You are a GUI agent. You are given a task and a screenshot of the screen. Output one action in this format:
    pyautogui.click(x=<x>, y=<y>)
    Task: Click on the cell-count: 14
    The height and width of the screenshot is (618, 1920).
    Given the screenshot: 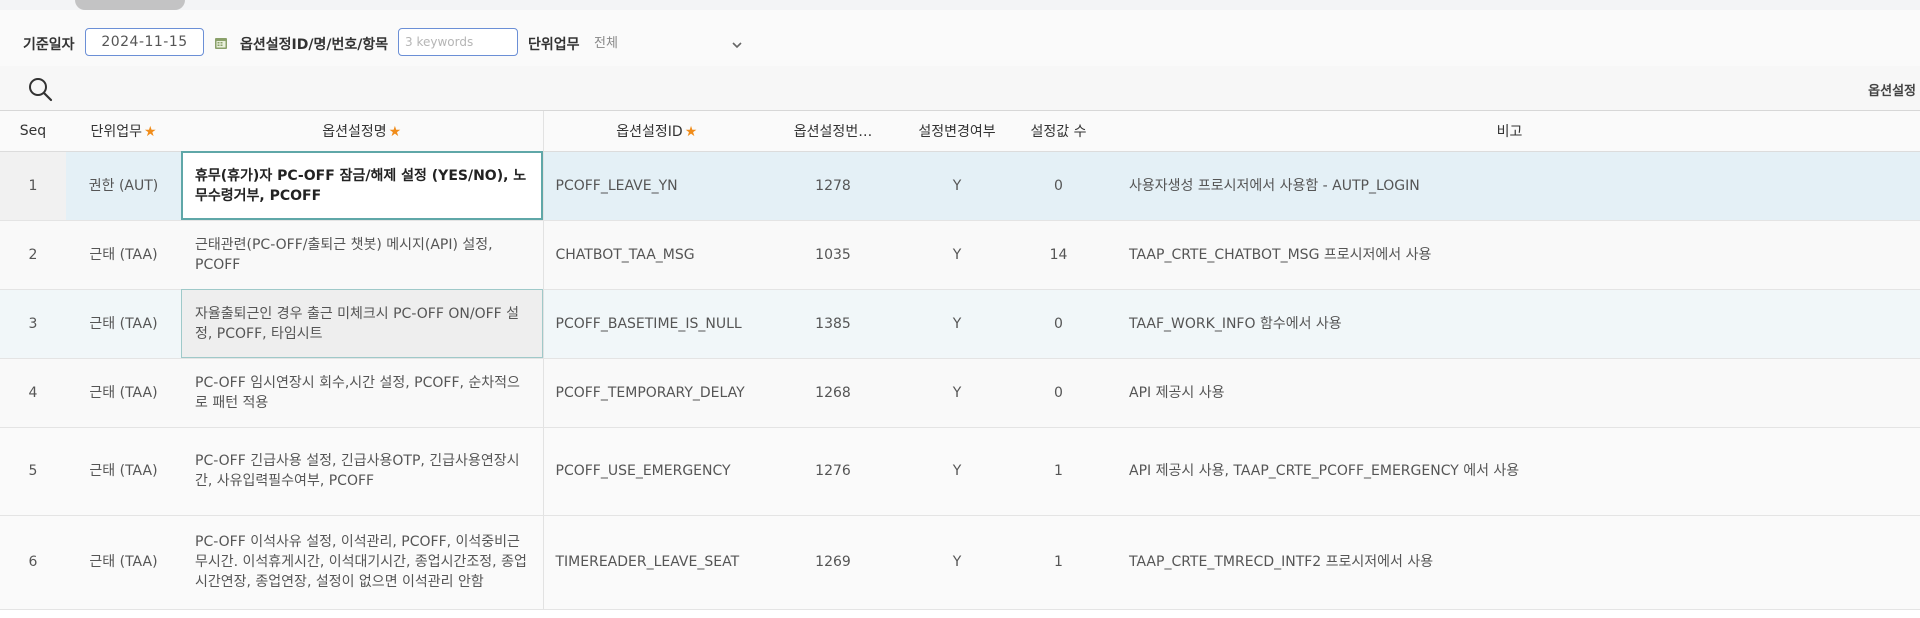 What is the action you would take?
    pyautogui.click(x=1058, y=255)
    